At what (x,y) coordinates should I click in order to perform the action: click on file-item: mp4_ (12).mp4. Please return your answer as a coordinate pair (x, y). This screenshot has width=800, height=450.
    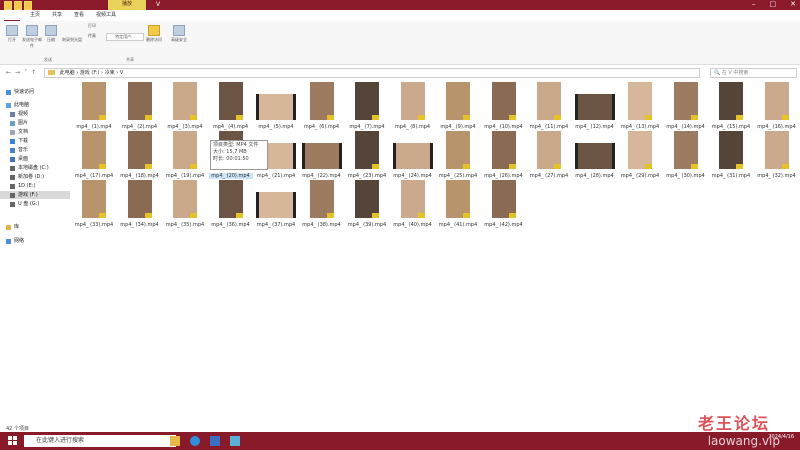
    Looking at the image, I should click on (595, 106).